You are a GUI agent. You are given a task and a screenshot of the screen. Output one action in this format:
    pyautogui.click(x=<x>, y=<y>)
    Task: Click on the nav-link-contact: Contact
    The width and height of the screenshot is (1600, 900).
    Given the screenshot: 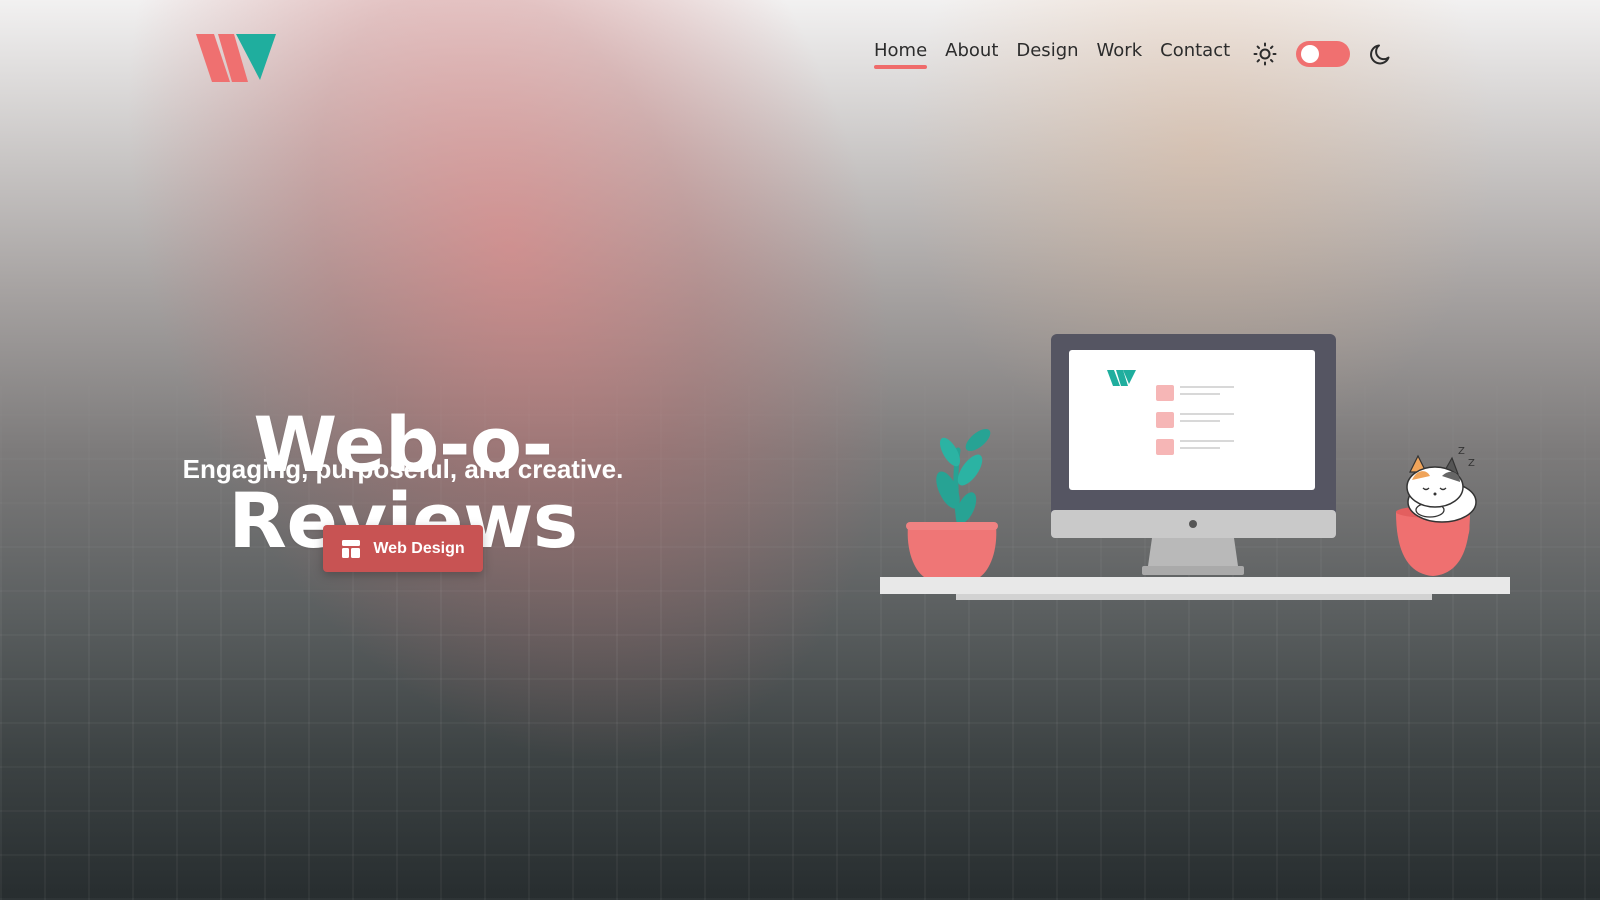 What is the action you would take?
    pyautogui.click(x=1195, y=53)
    